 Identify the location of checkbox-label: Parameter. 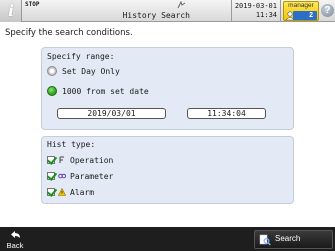
(92, 176).